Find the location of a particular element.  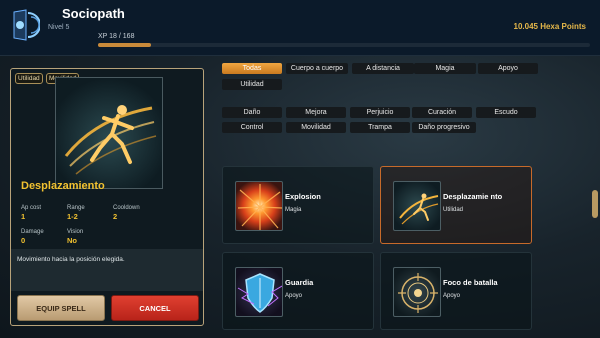

stat-value: No is located at coordinates (72, 240).